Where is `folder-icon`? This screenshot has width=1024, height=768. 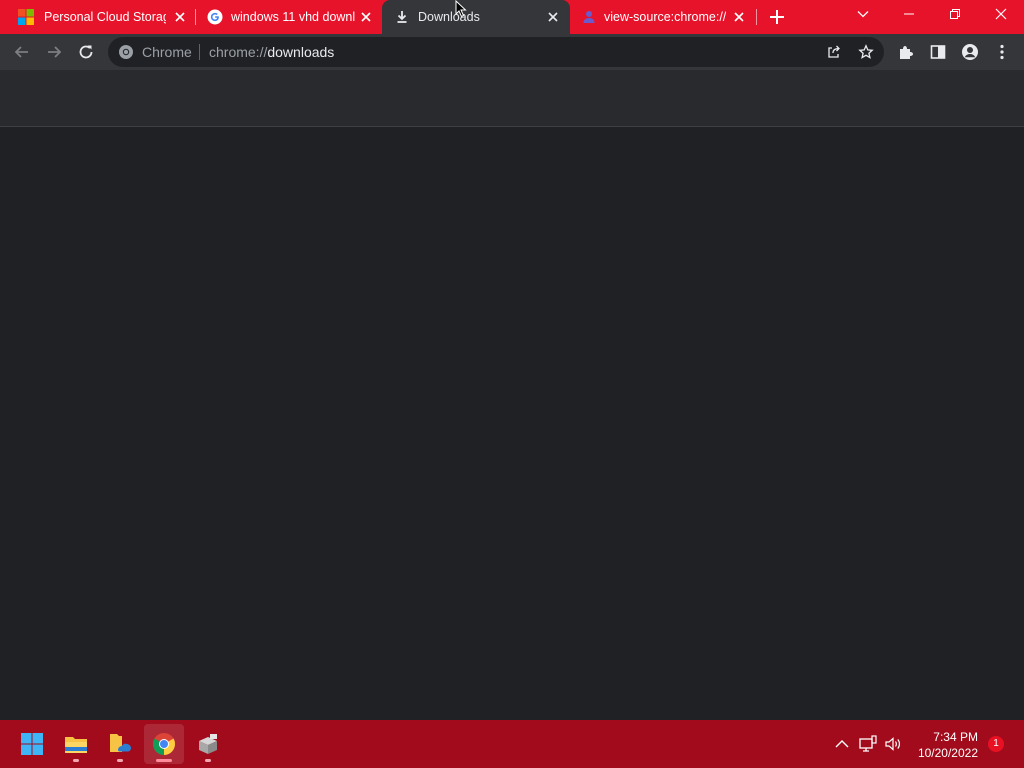
folder-icon is located at coordinates (76, 745).